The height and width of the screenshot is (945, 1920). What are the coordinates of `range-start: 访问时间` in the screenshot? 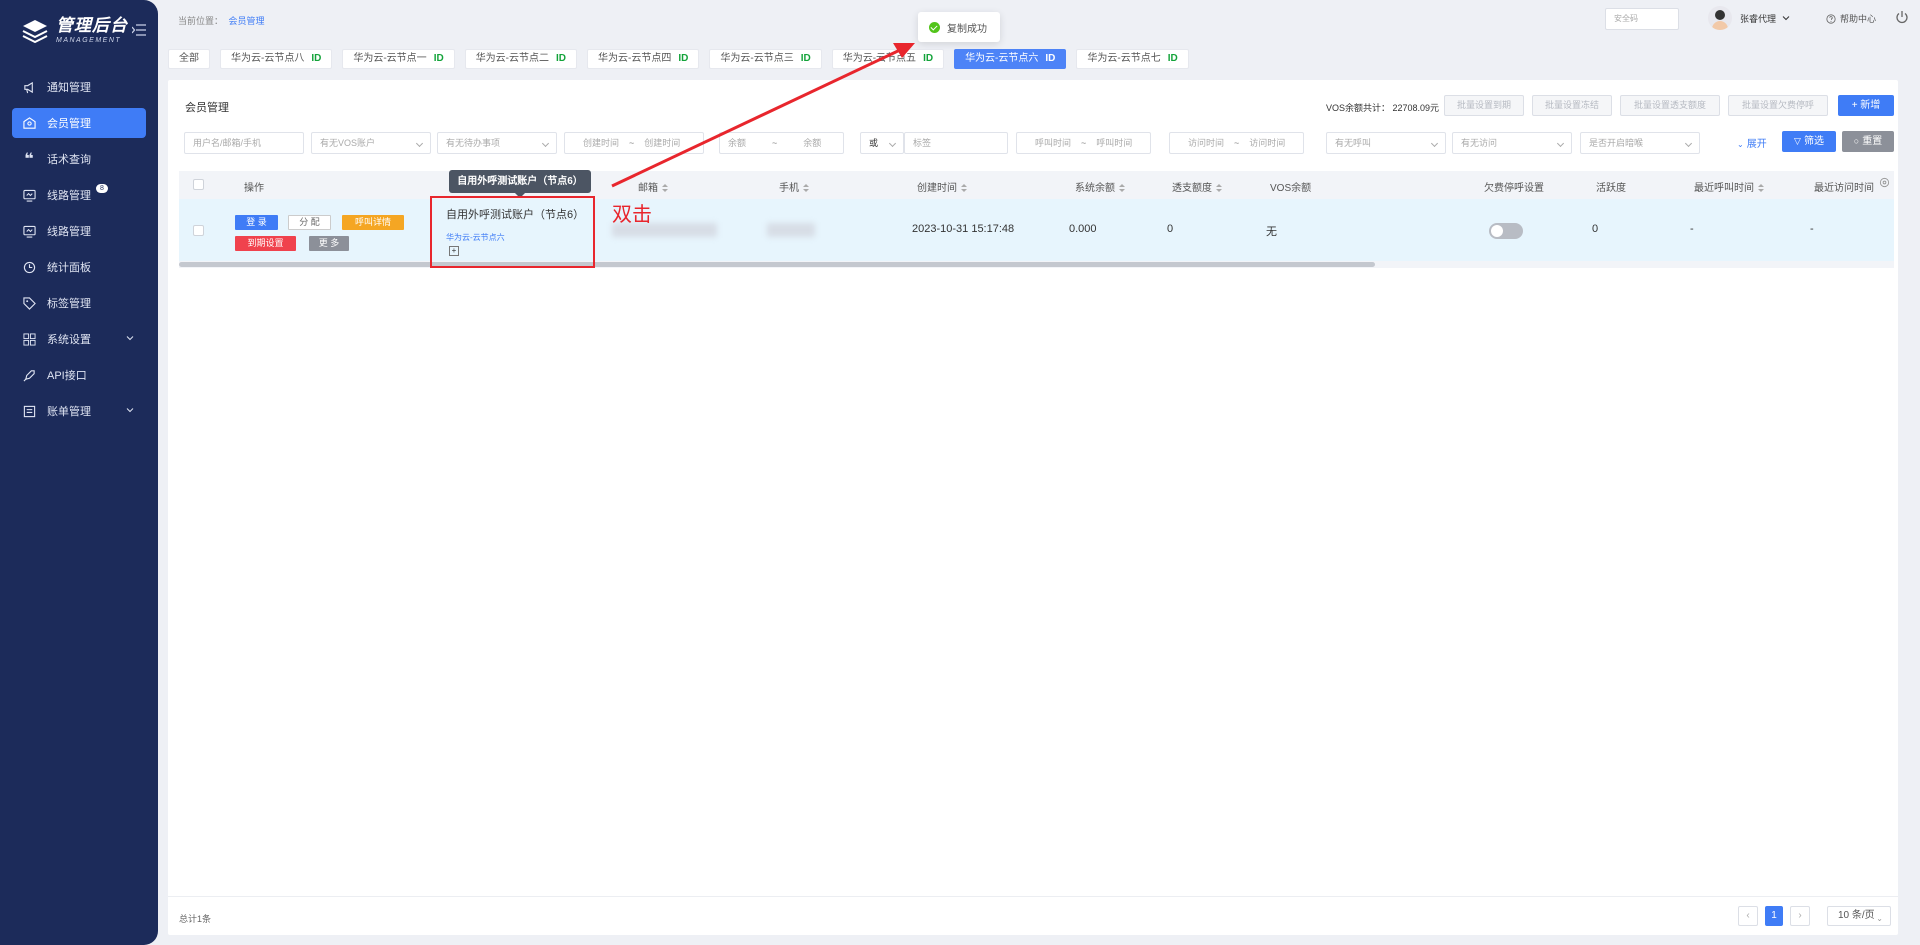 It's located at (1206, 143).